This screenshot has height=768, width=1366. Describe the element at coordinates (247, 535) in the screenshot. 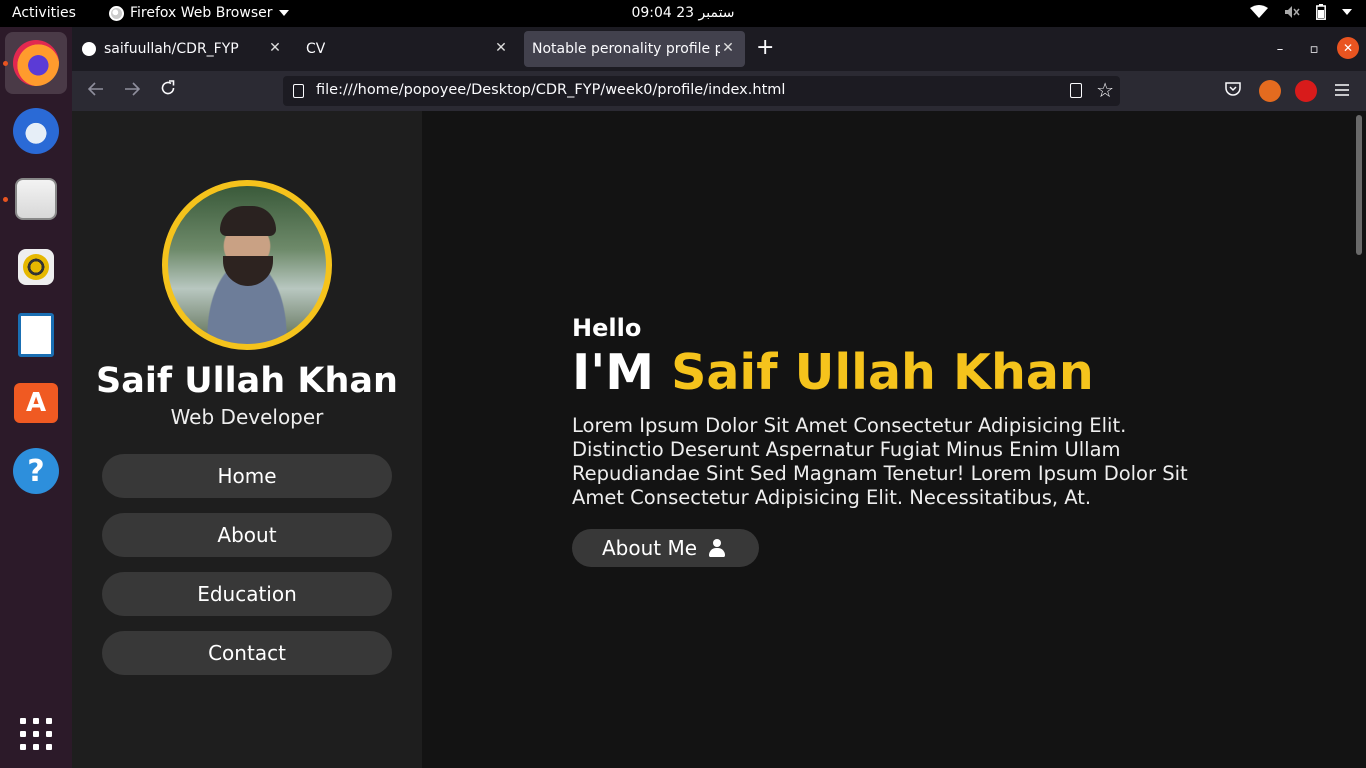

I see `nav-about-button: About` at that location.